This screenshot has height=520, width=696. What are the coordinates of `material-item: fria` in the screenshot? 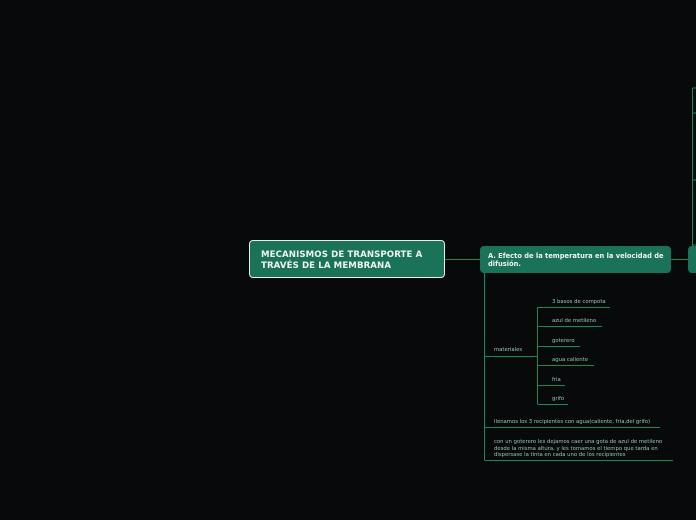 It's located at (556, 380).